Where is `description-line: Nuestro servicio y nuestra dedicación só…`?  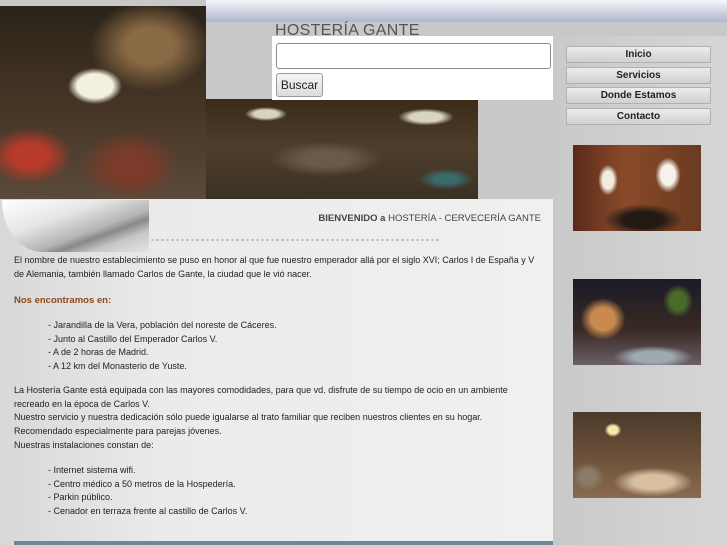
description-line: Nuestro servicio y nuestra dedicación só… is located at coordinates (248, 417).